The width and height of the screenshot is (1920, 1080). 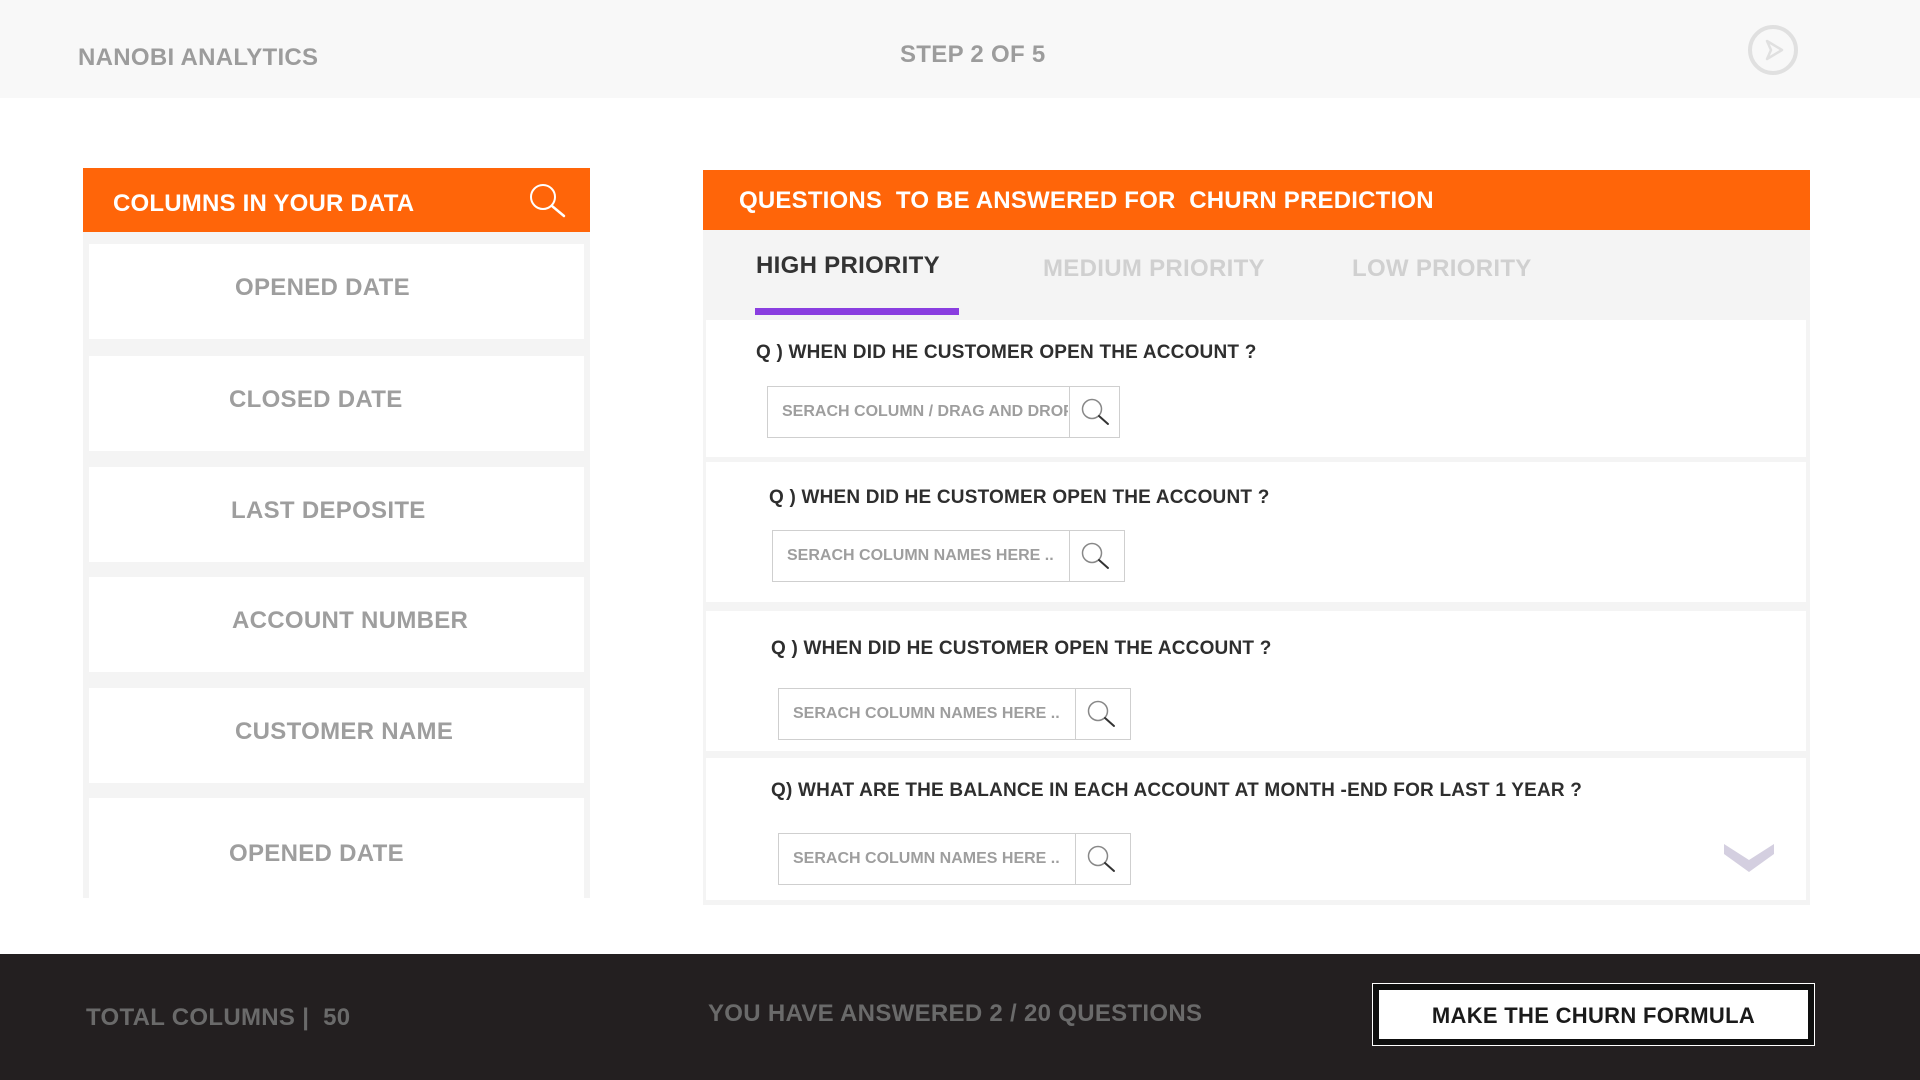 What do you see at coordinates (198, 57) in the screenshot?
I see `brand-name: NANOBI ANALYTICS` at bounding box center [198, 57].